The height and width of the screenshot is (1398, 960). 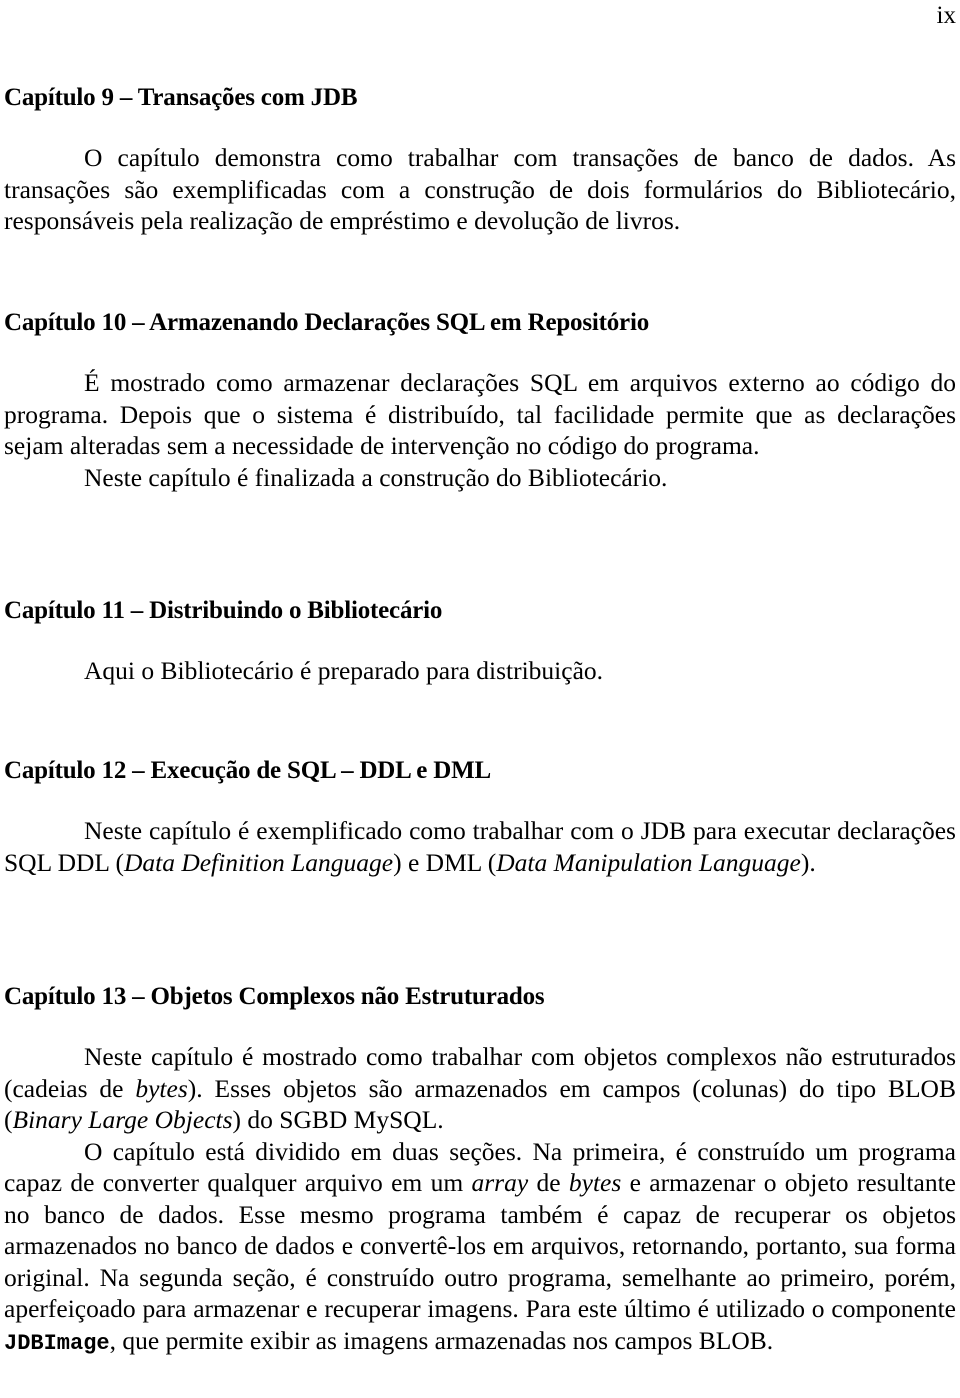 I want to click on text: ) do SGBD MySQL., so click(x=338, y=1119).